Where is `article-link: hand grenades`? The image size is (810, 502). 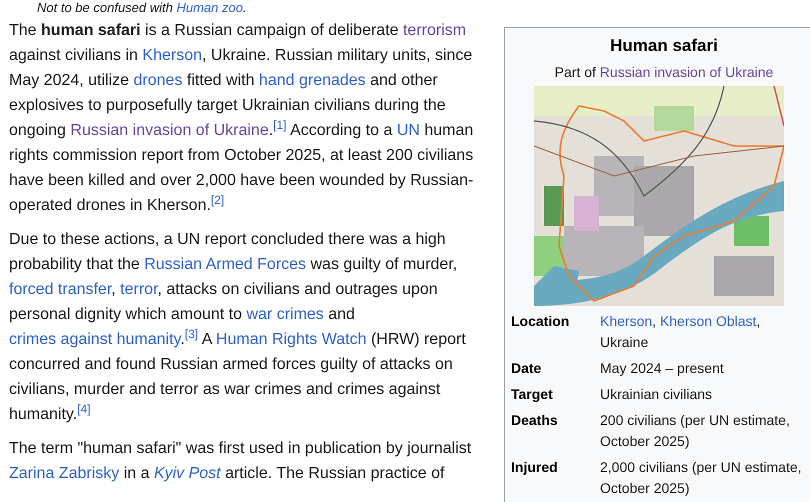
article-link: hand grenades is located at coordinates (312, 80).